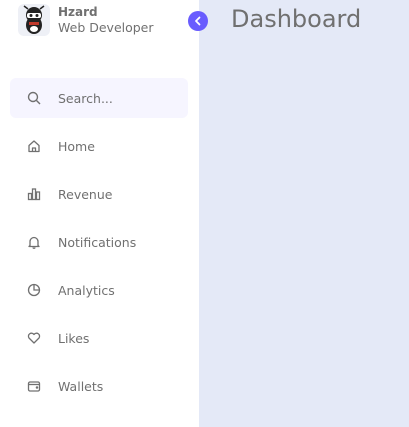 The image size is (409, 427). I want to click on sidebar-toggle-button, so click(198, 21).